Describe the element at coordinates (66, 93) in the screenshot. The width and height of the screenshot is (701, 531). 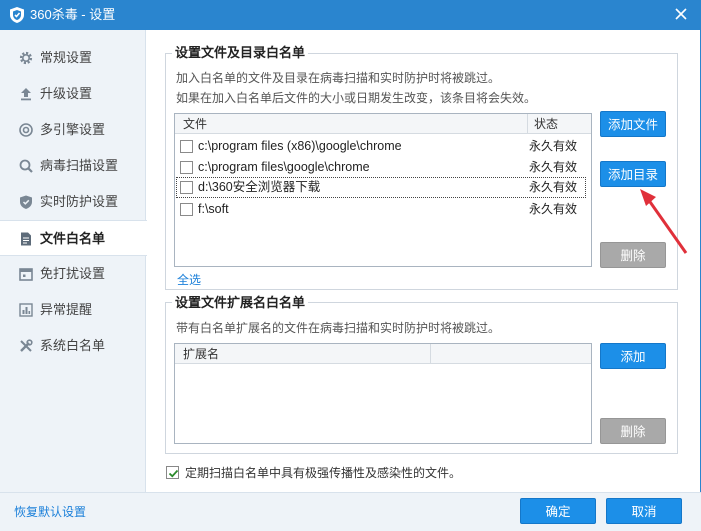
I see `sidebar-item-label: 升级设置` at that location.